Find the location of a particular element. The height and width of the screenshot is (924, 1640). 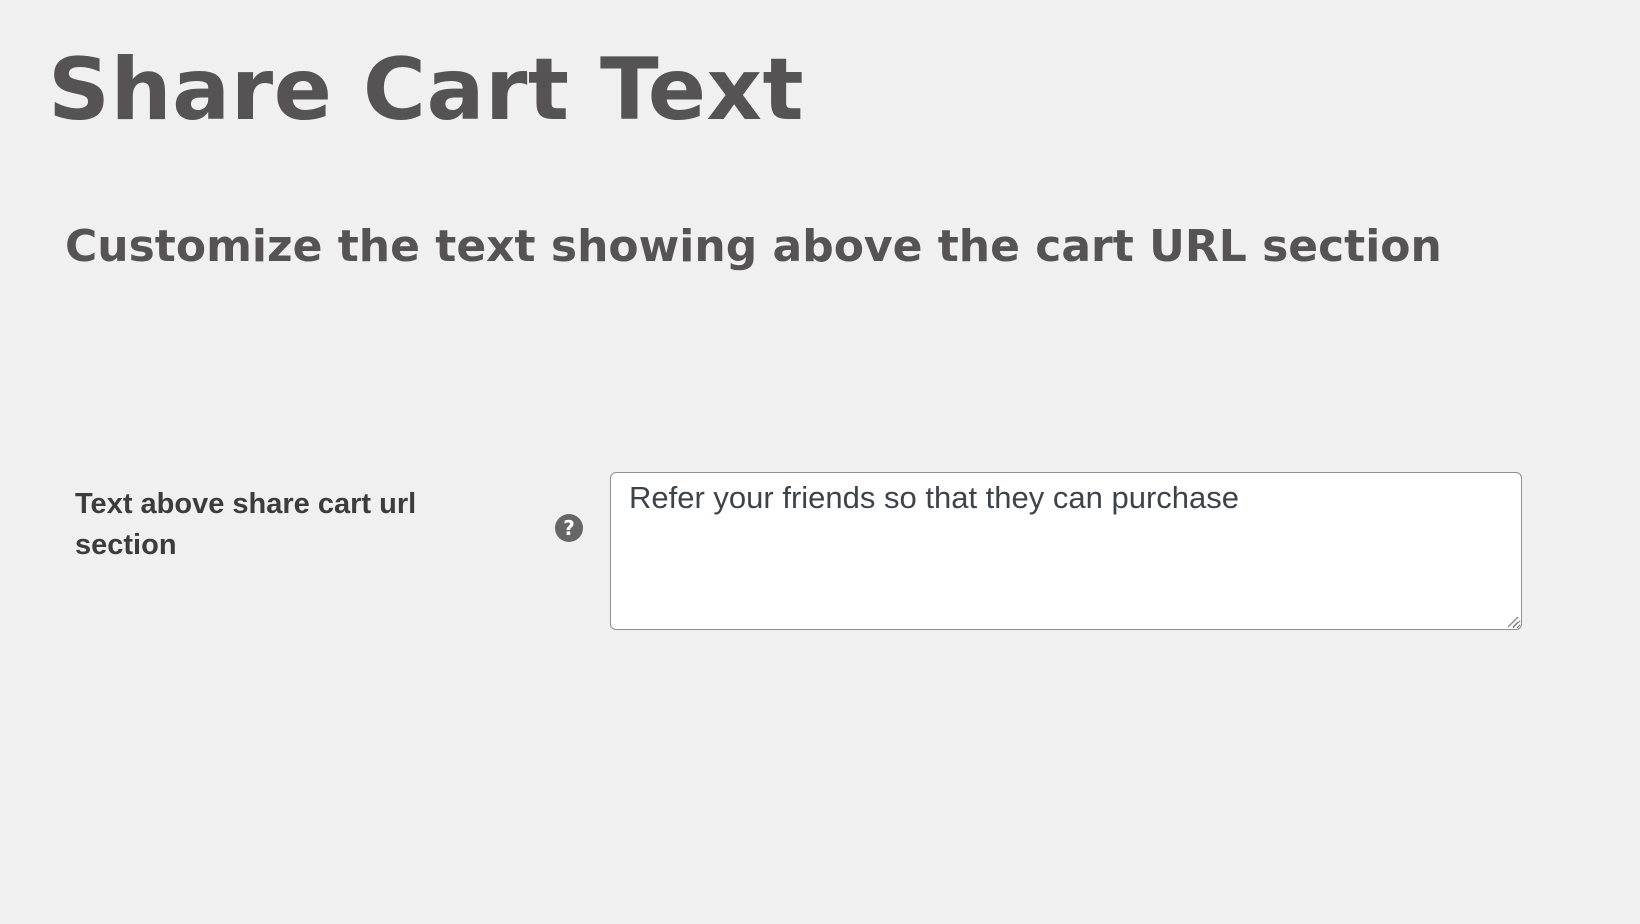

help-tooltip-icon: ? is located at coordinates (569, 528).